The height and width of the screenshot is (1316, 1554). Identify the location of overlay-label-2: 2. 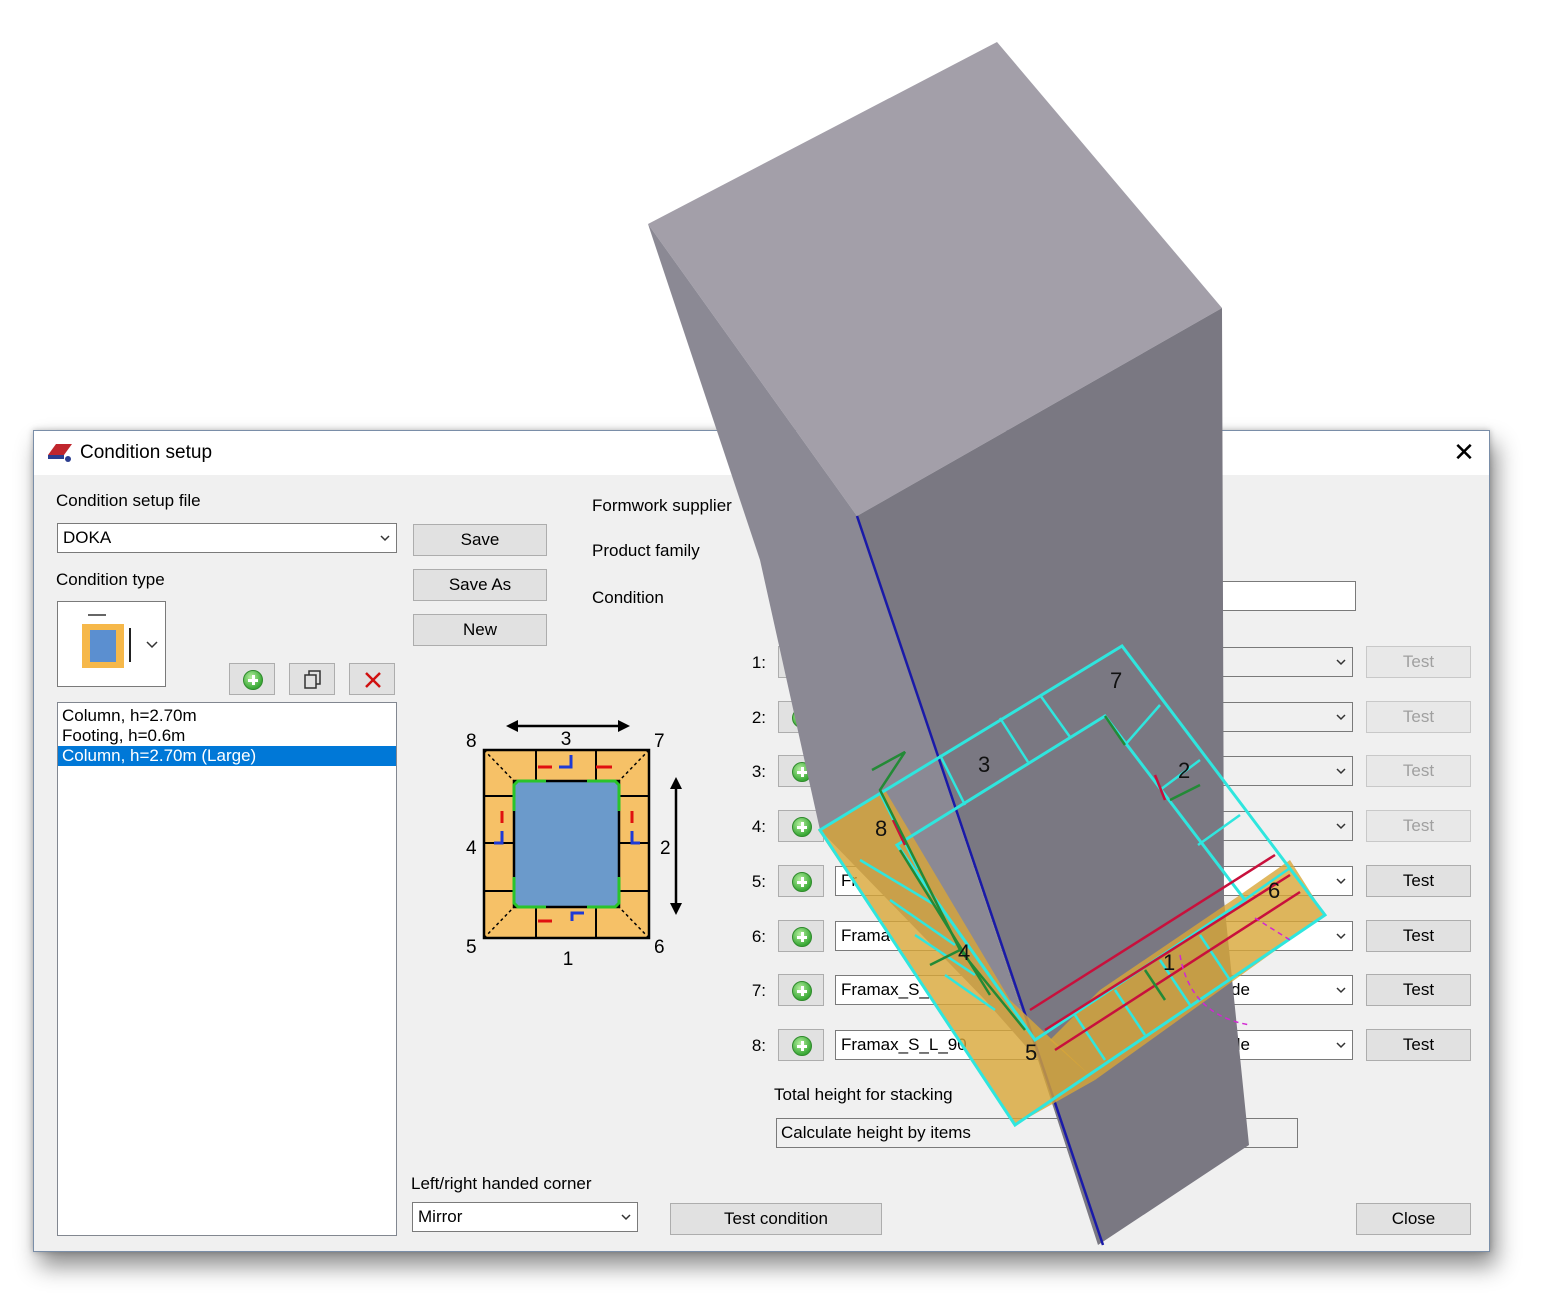
(1184, 770).